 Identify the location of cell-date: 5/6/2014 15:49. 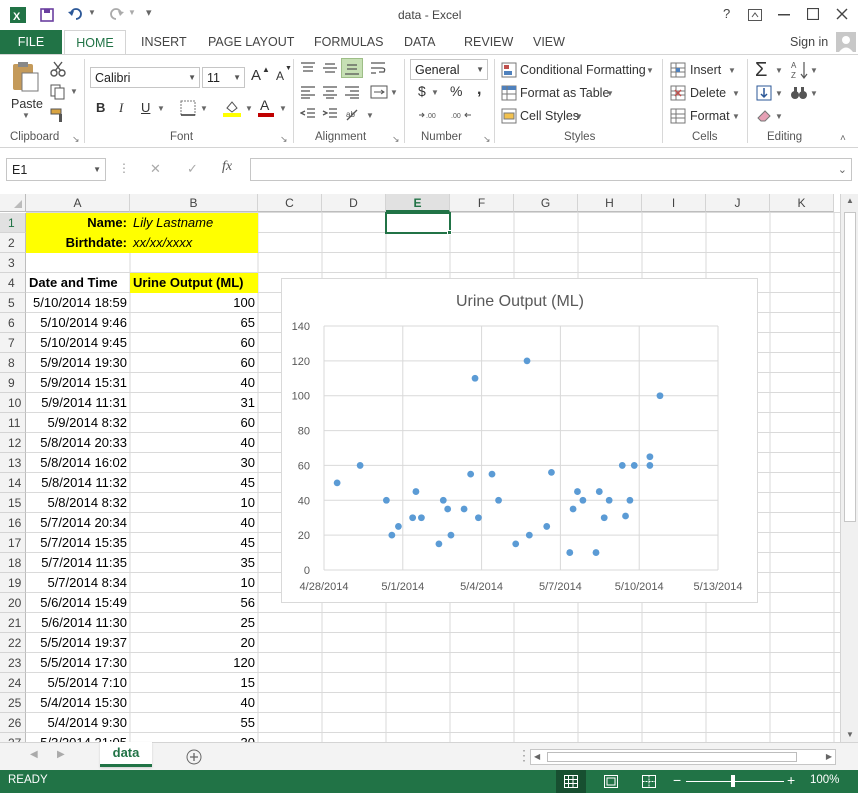
(78, 603).